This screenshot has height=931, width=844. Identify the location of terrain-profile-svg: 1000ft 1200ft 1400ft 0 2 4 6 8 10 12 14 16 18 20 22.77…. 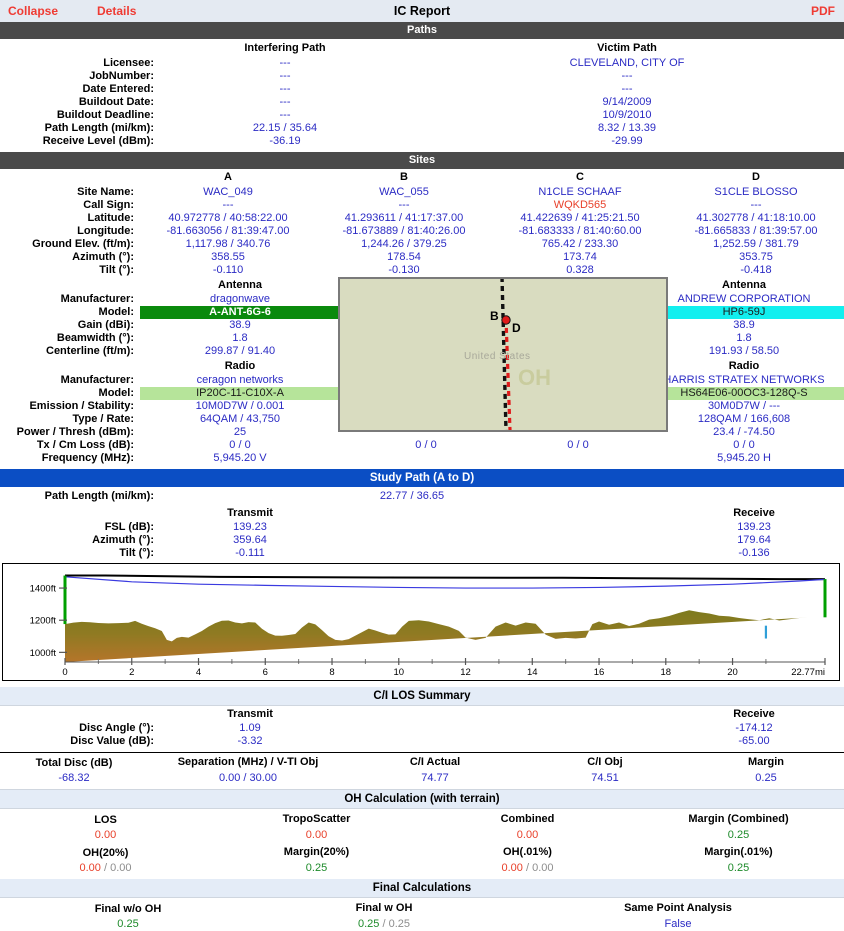
(428, 626).